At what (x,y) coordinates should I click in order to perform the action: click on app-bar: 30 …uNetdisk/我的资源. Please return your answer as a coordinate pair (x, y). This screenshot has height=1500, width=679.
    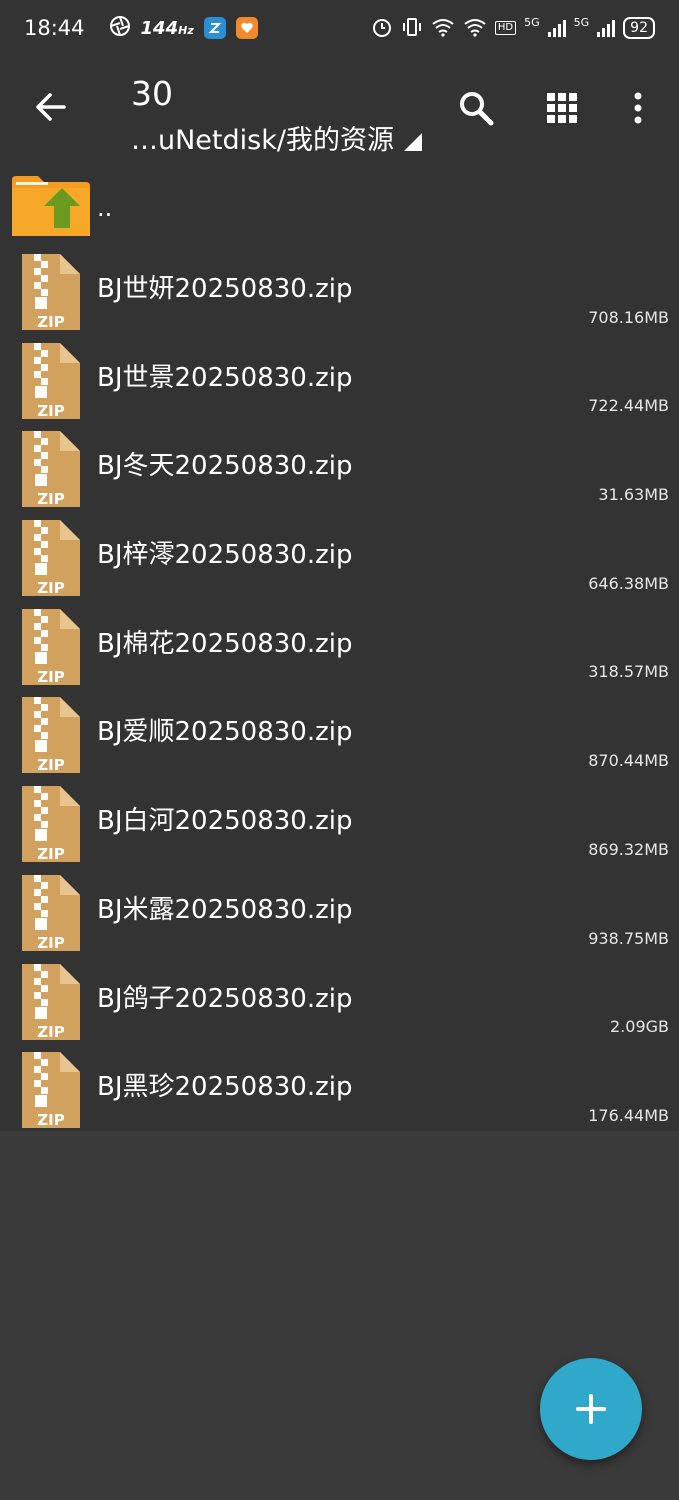
    Looking at the image, I should click on (339, 111).